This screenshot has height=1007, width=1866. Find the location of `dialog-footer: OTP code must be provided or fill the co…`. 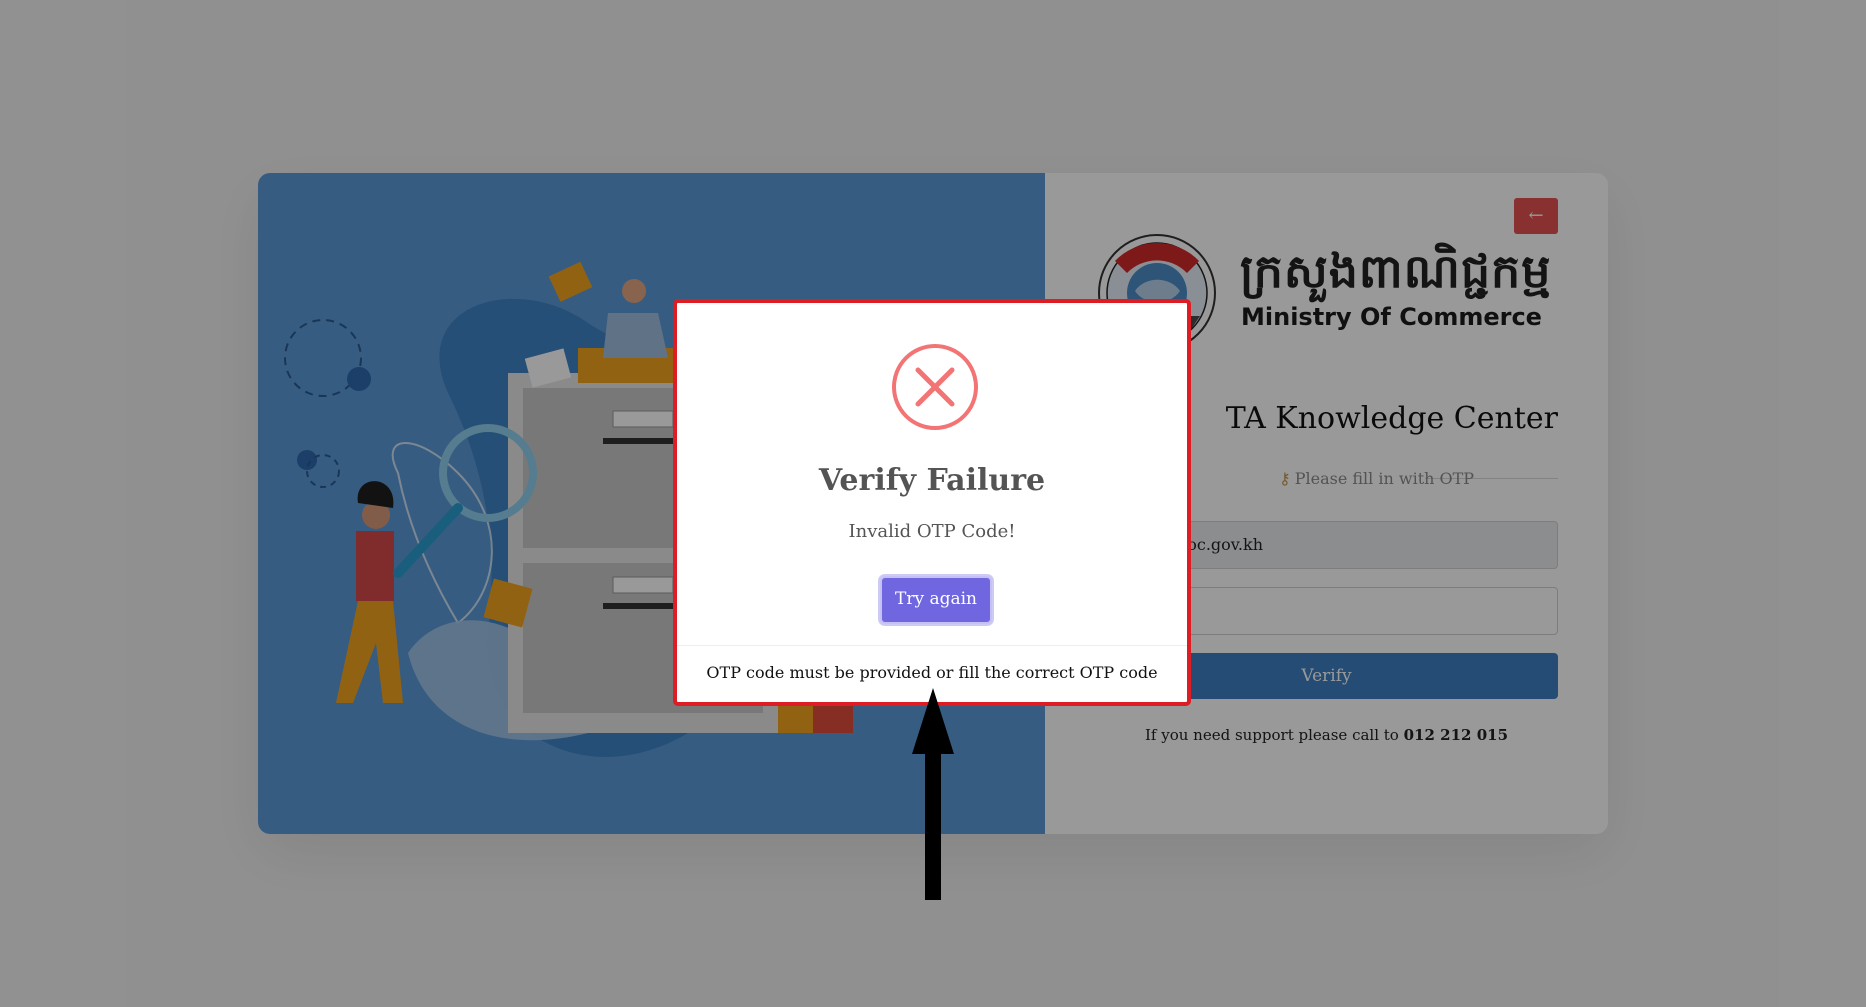

dialog-footer: OTP code must be provided or fill the co… is located at coordinates (932, 672).